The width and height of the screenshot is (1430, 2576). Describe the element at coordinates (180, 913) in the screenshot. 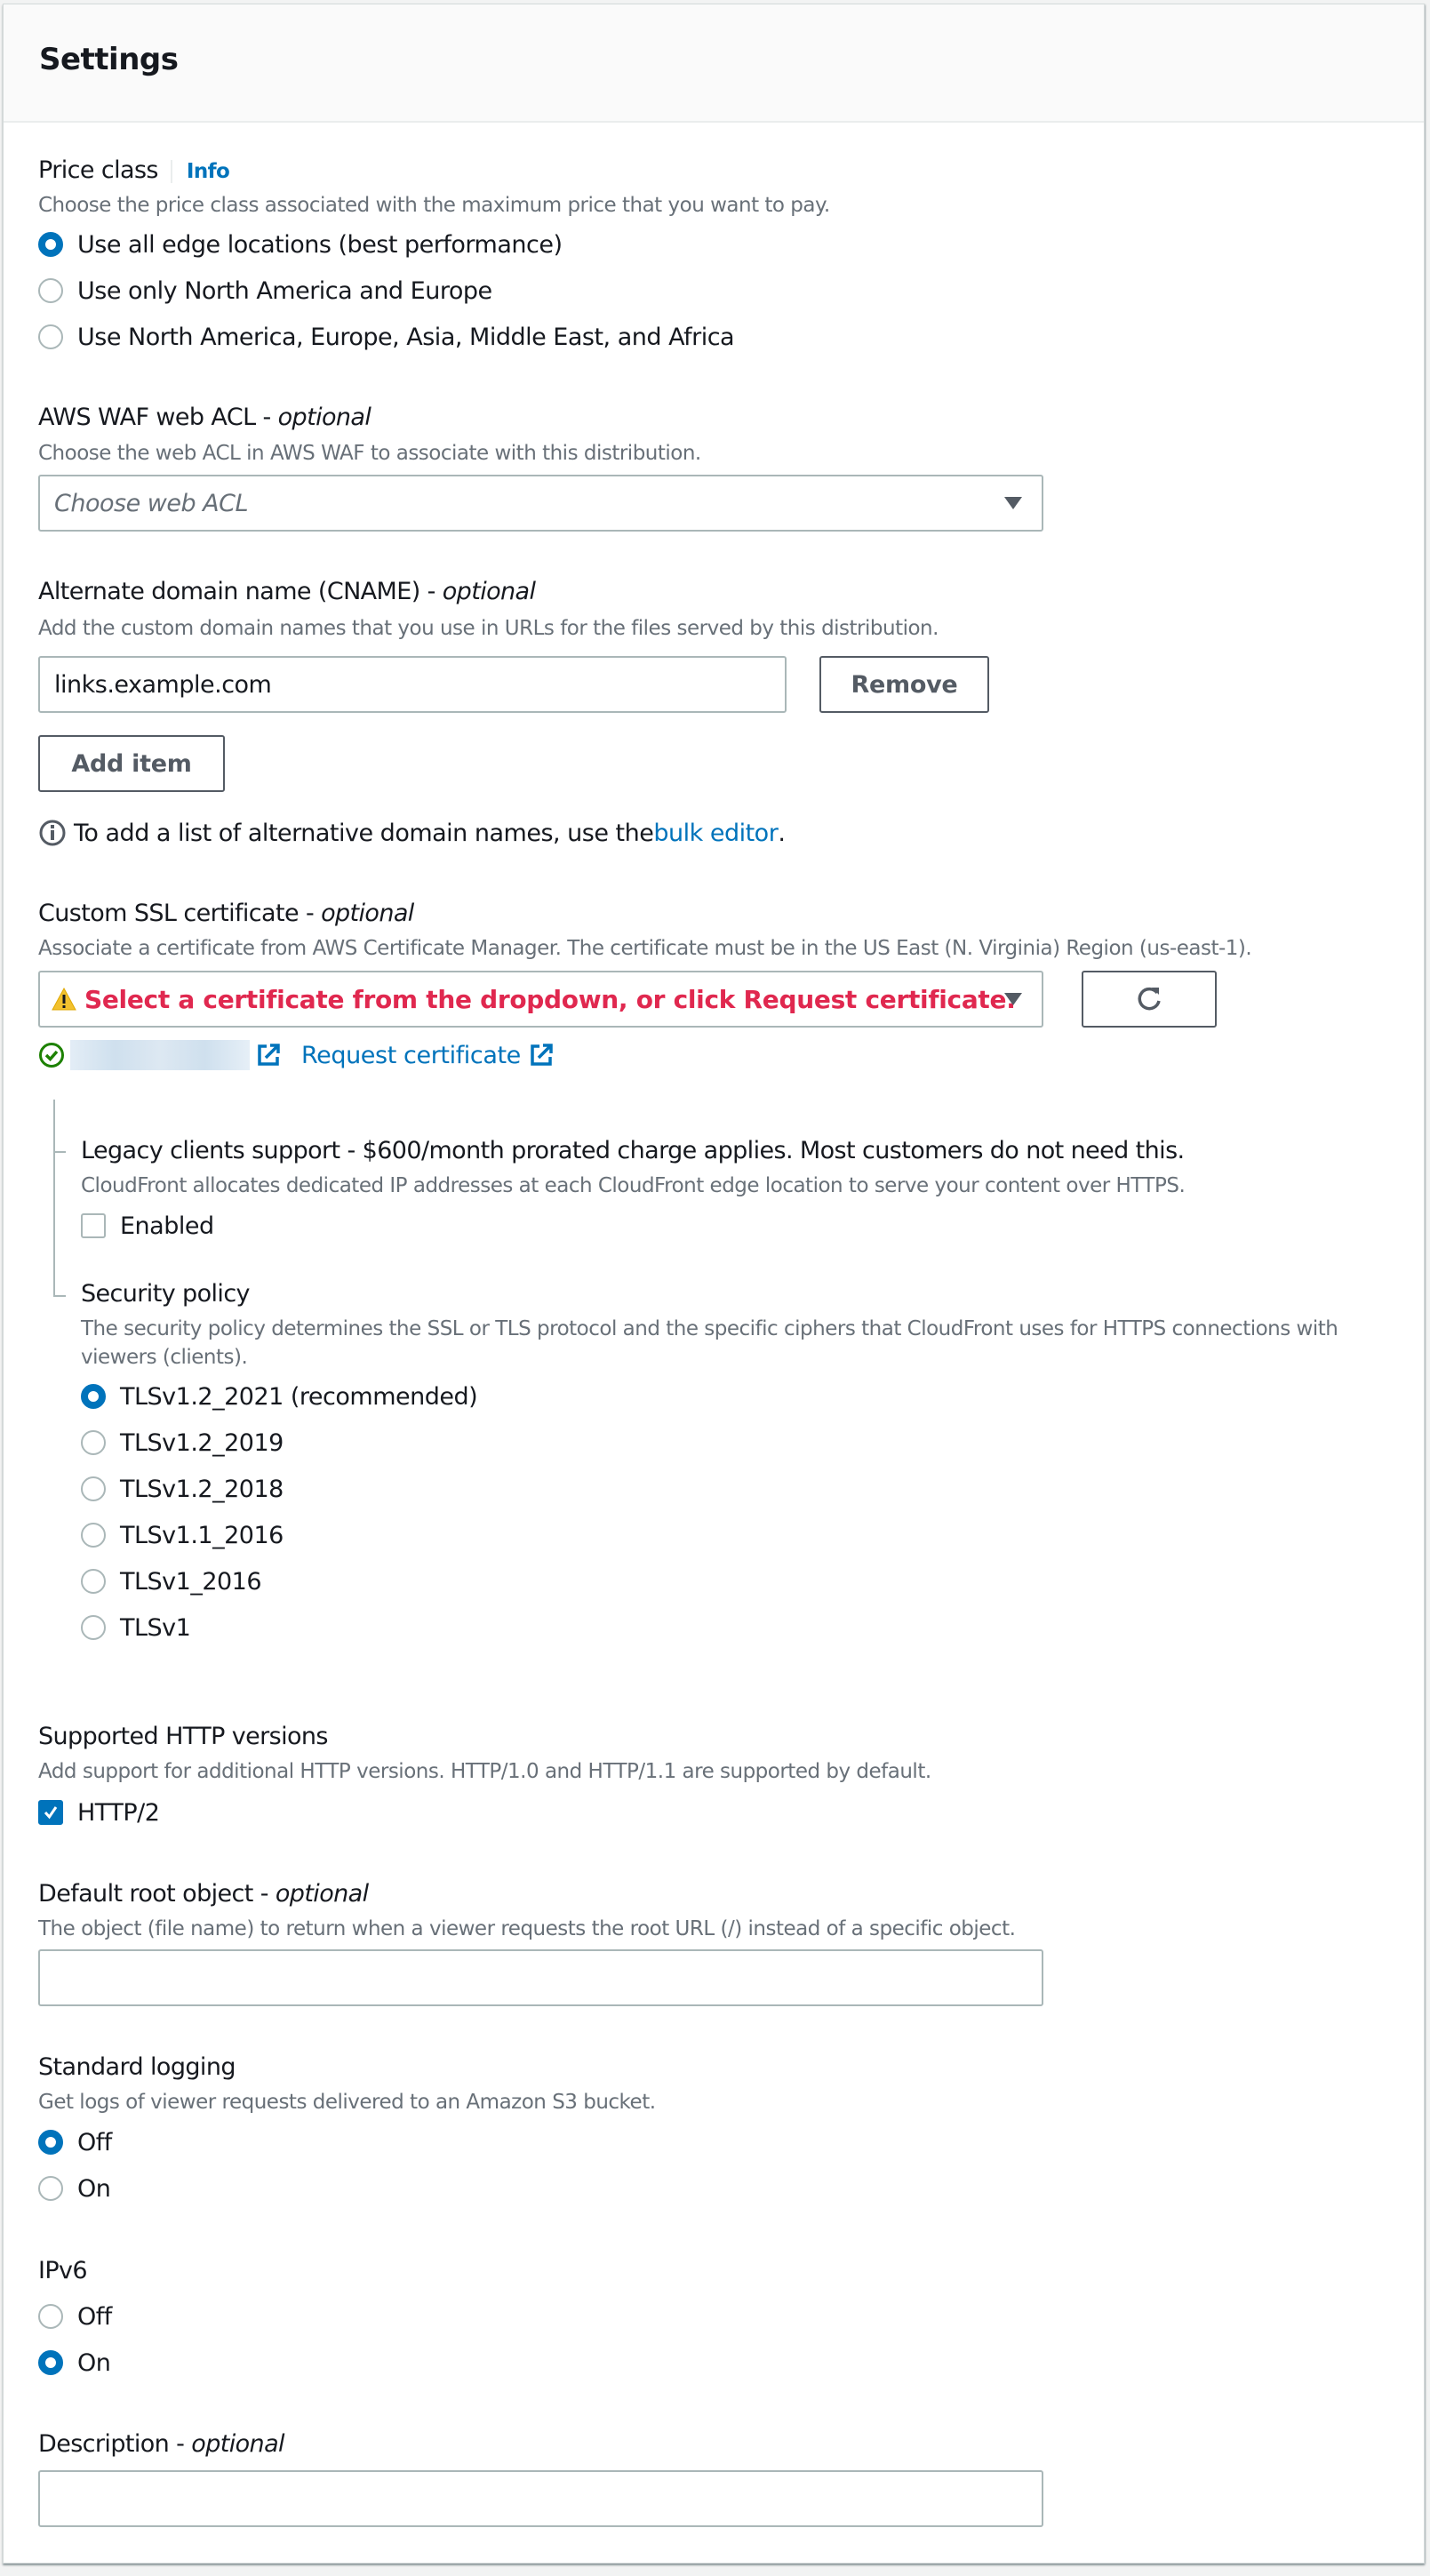

I see `ssl-label-text: Custom SSL certificate -` at that location.